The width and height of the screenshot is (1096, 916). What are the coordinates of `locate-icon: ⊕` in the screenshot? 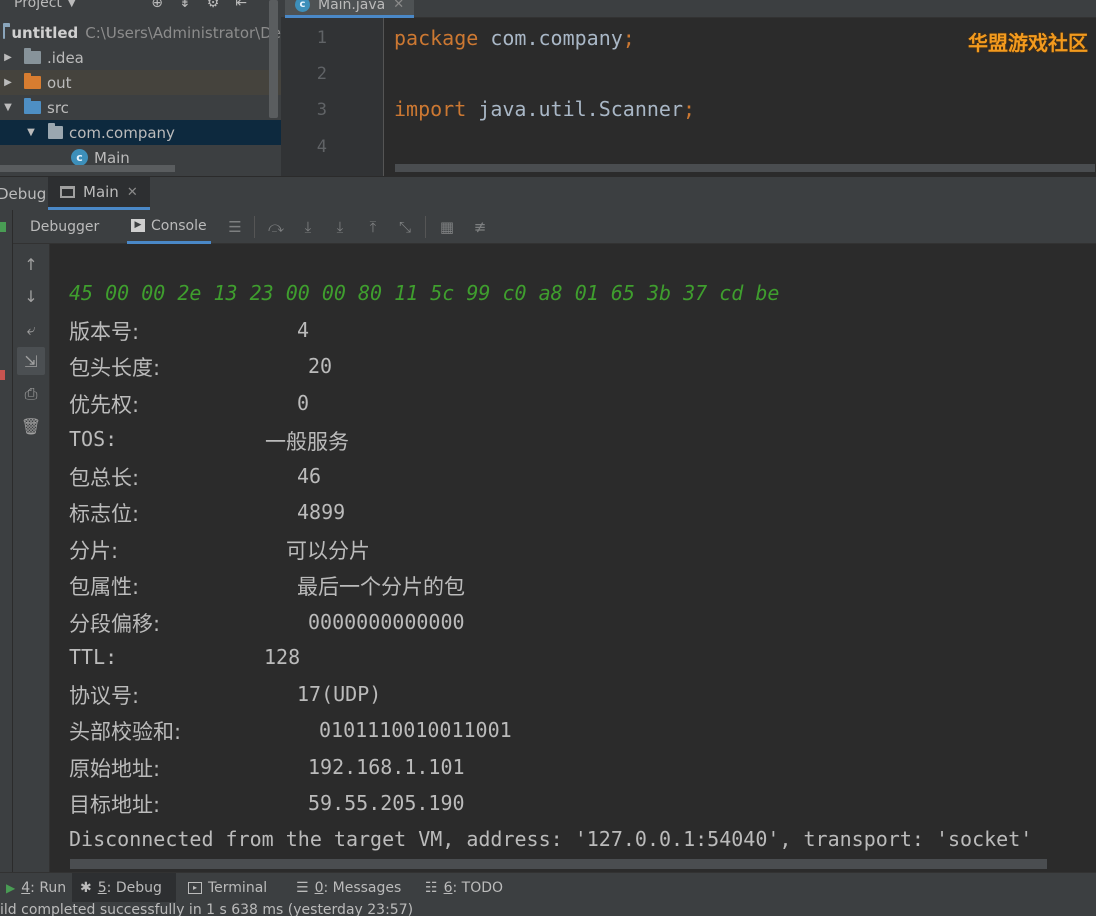 It's located at (157, 5).